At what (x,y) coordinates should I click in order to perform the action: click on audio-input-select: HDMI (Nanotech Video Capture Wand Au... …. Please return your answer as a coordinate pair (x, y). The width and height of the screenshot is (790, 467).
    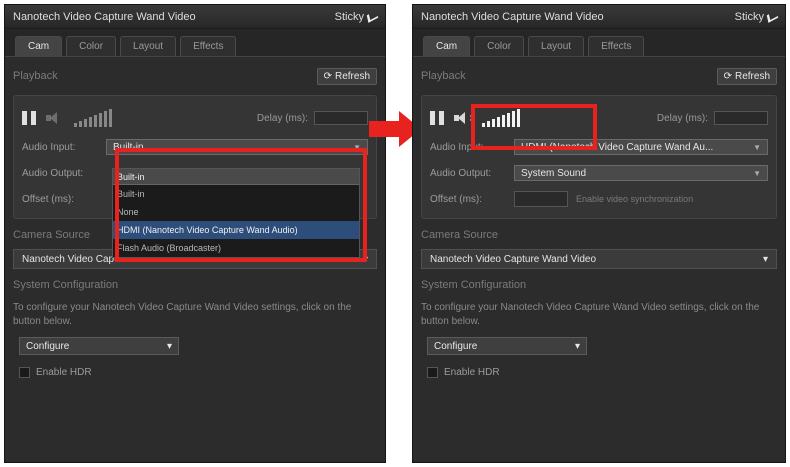
    Looking at the image, I should click on (641, 147).